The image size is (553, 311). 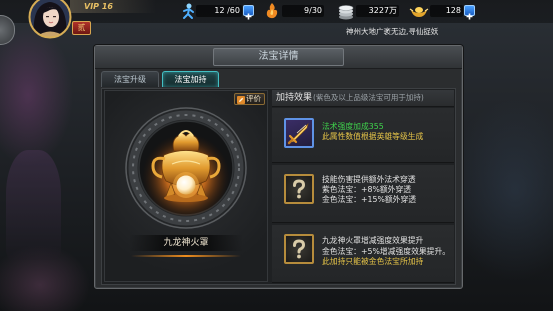 What do you see at coordinates (353, 126) in the screenshot?
I see `effect-line: 法术强度加成355` at bounding box center [353, 126].